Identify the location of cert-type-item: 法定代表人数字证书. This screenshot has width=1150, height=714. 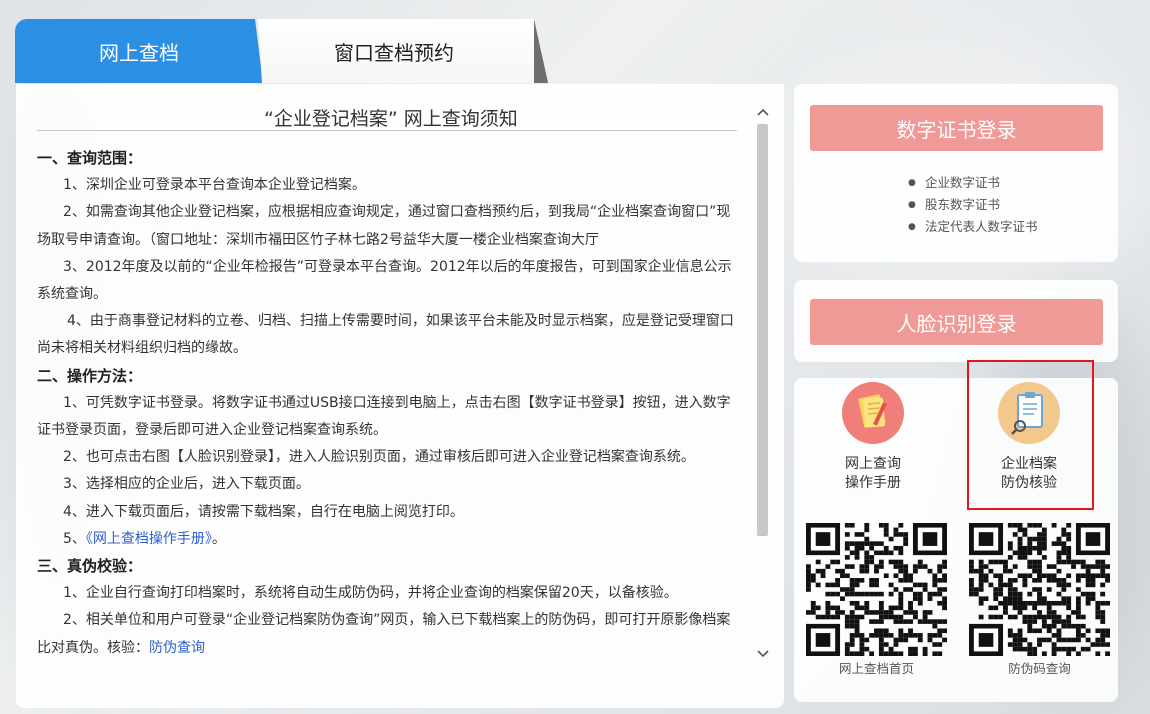
(973, 227).